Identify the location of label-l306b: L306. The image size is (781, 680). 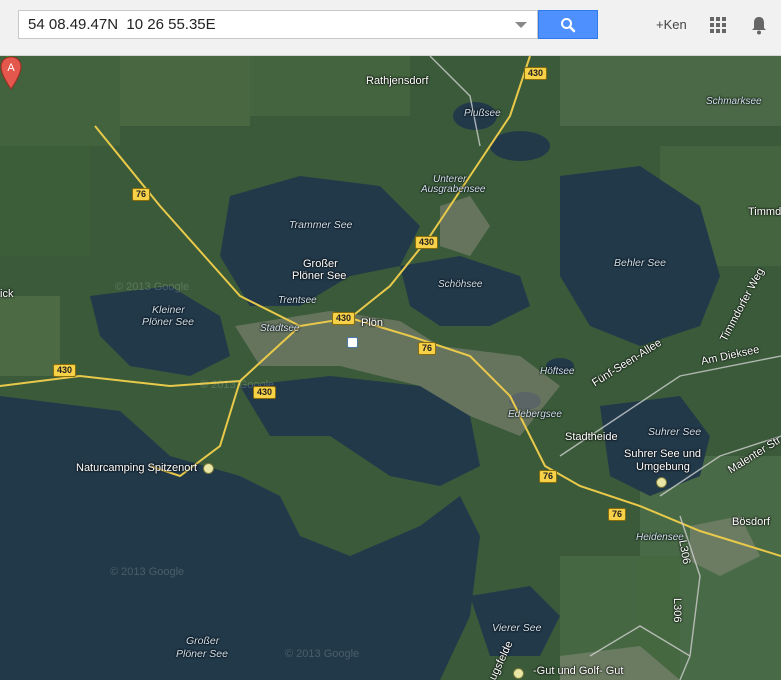
(677, 610).